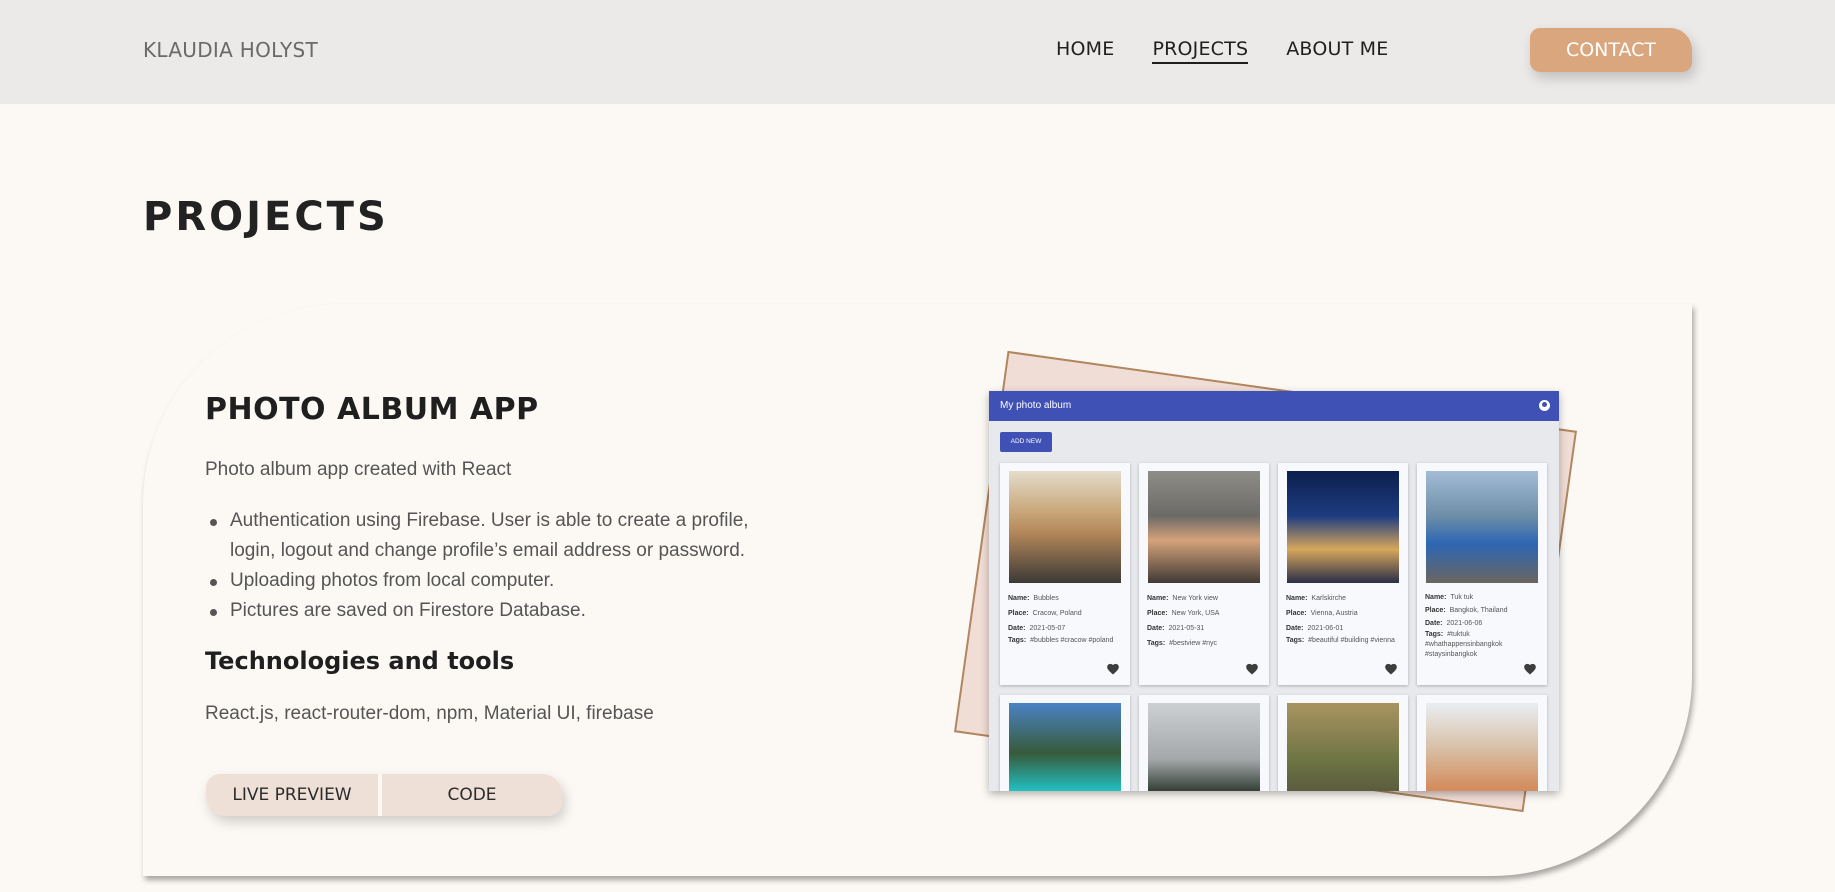  I want to click on brand-name: KLAUDIA HOLYST, so click(230, 50).